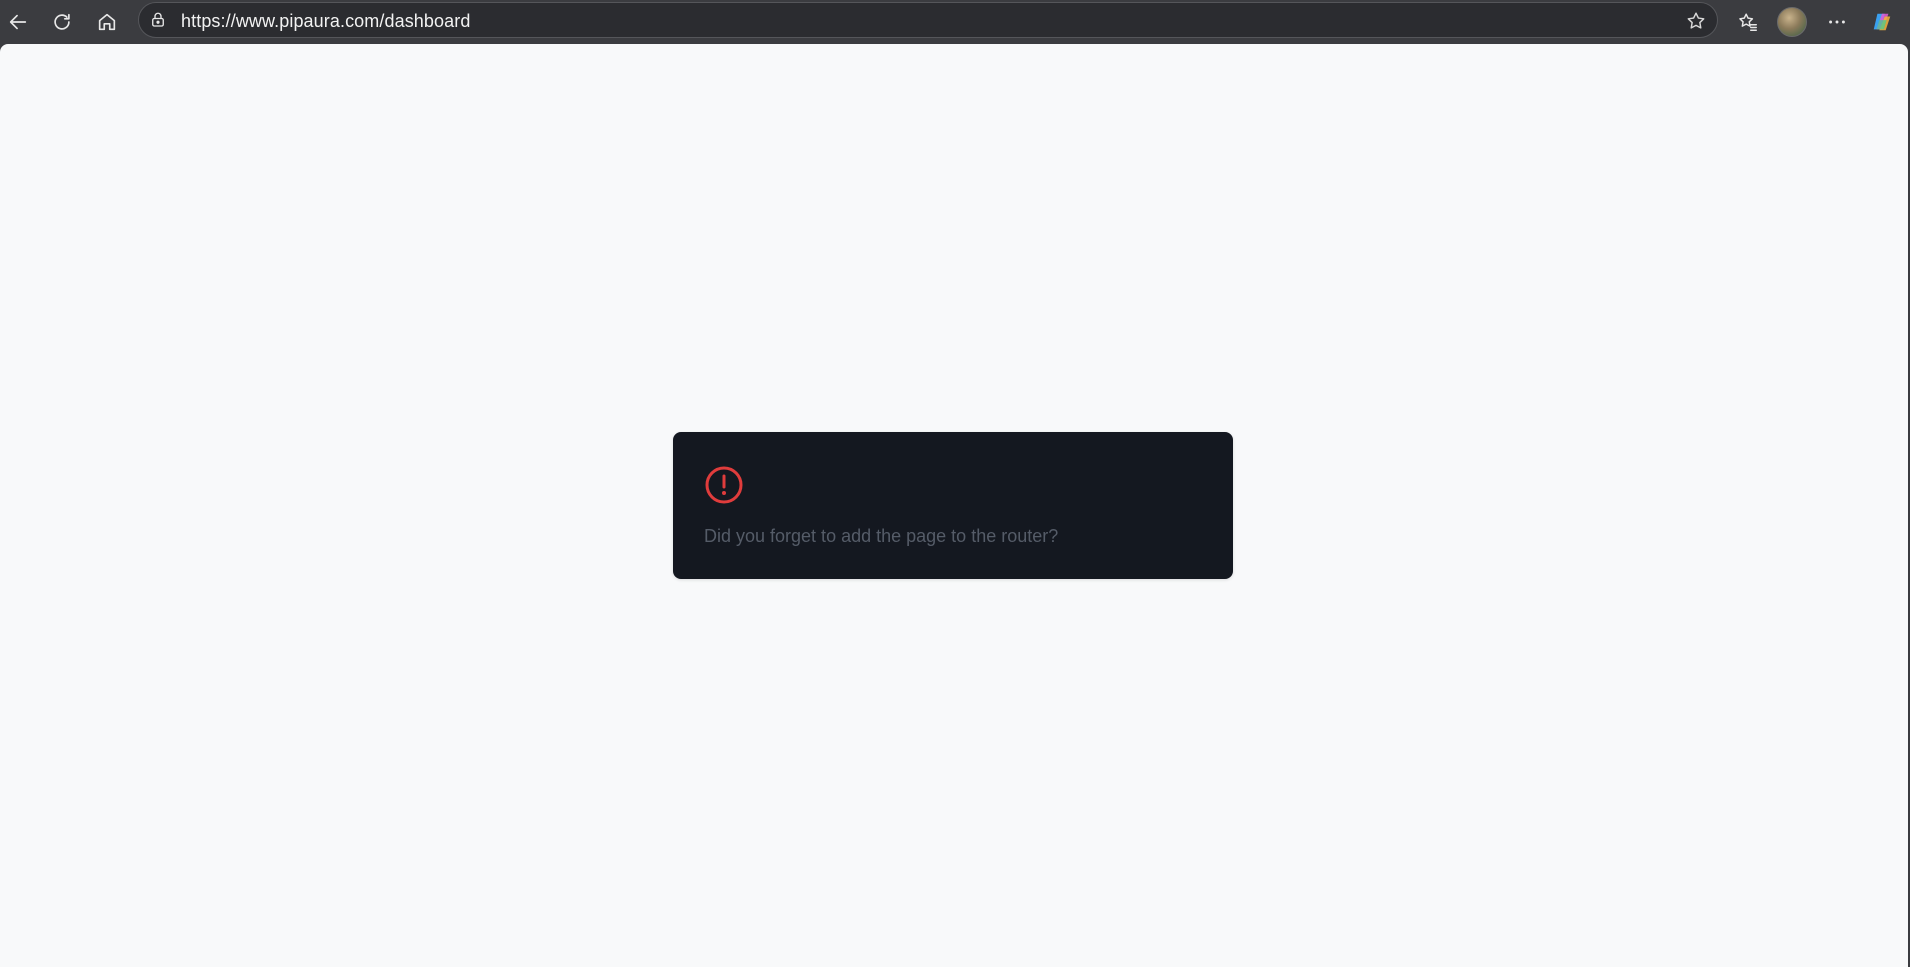 Image resolution: width=1910 pixels, height=967 pixels. What do you see at coordinates (325, 21) in the screenshot?
I see `url-text: https://www.pipaura.com/dashboard` at bounding box center [325, 21].